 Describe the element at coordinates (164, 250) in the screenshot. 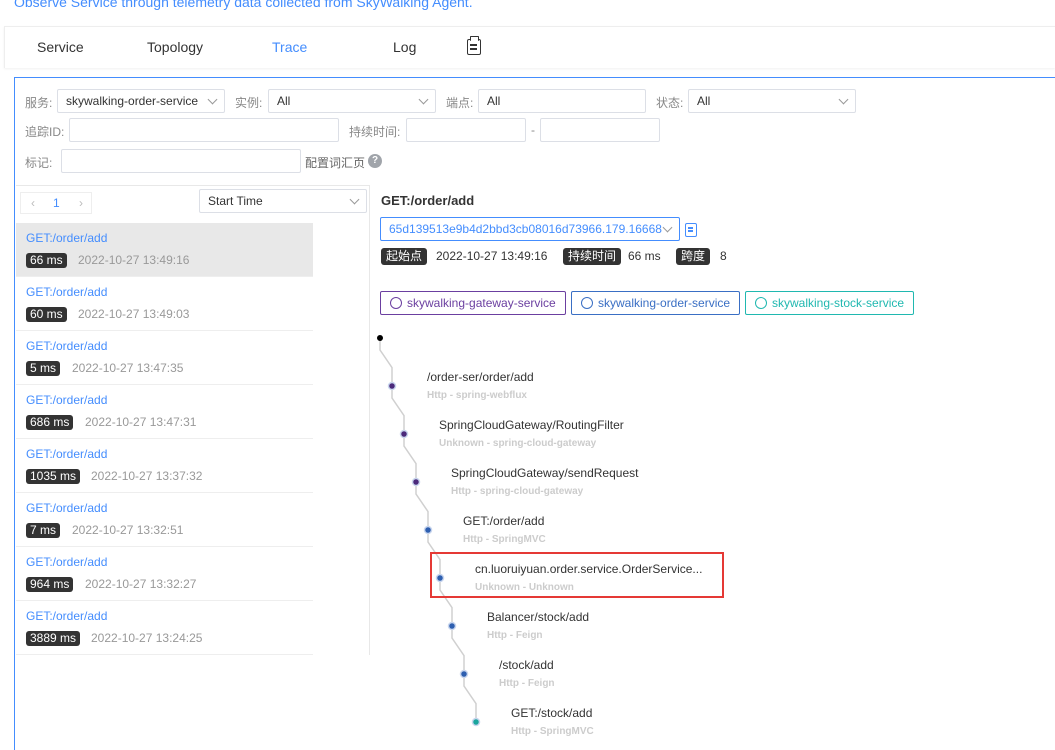

I see `trace-list-item: GET:/order/add 66 ms 2022-10-27 13:49:16` at that location.